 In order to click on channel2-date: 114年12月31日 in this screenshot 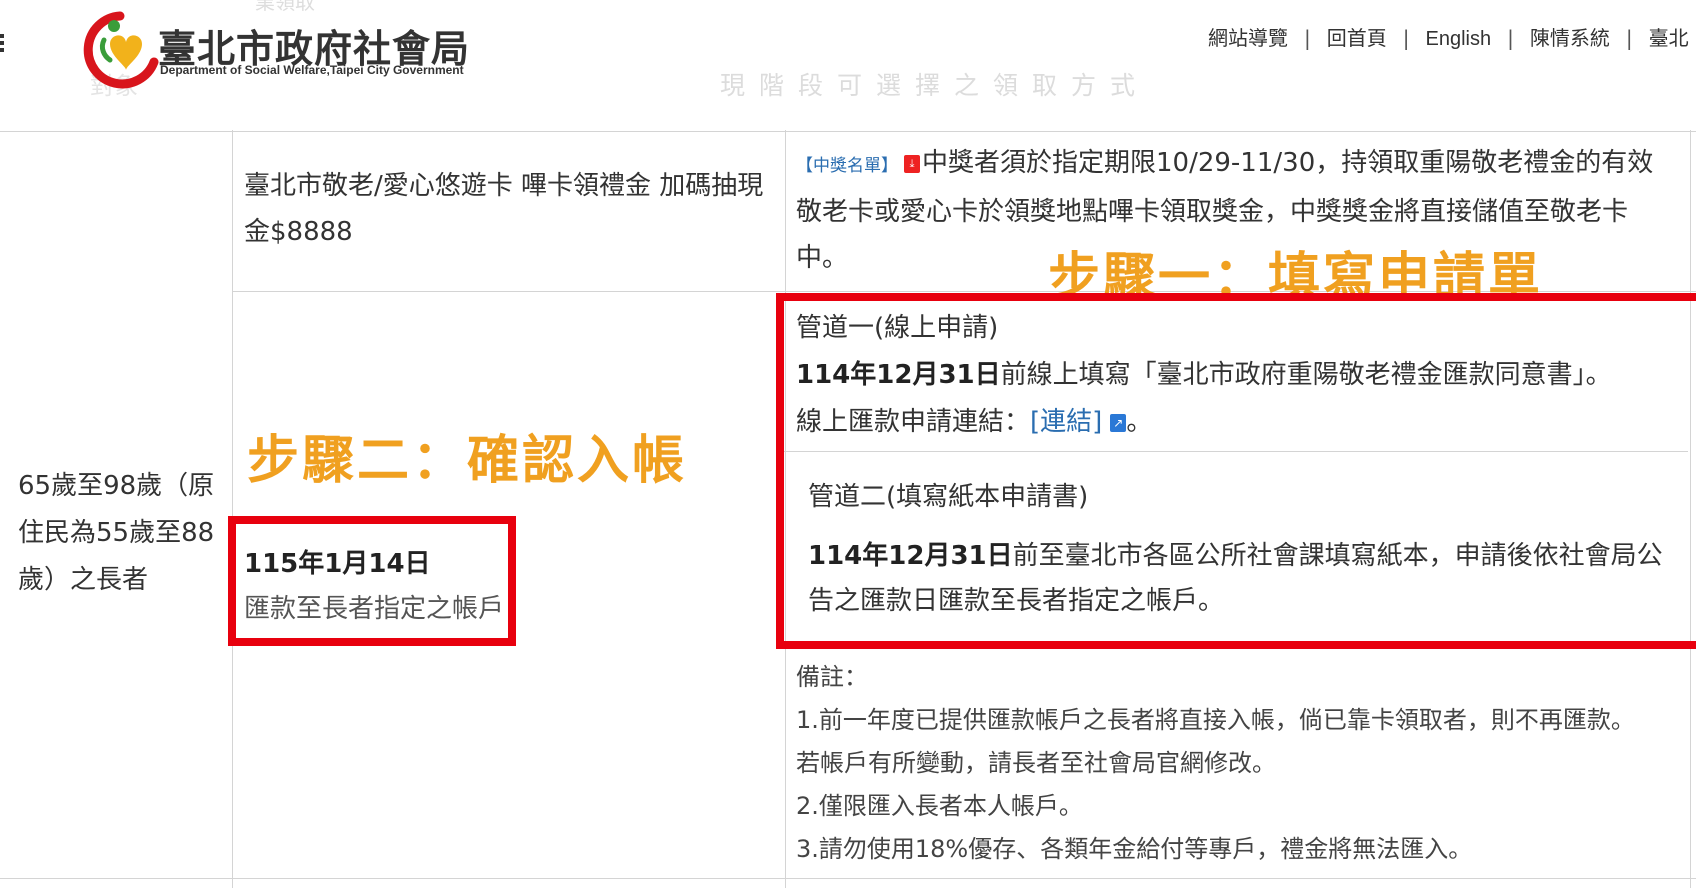, I will do `click(910, 556)`.